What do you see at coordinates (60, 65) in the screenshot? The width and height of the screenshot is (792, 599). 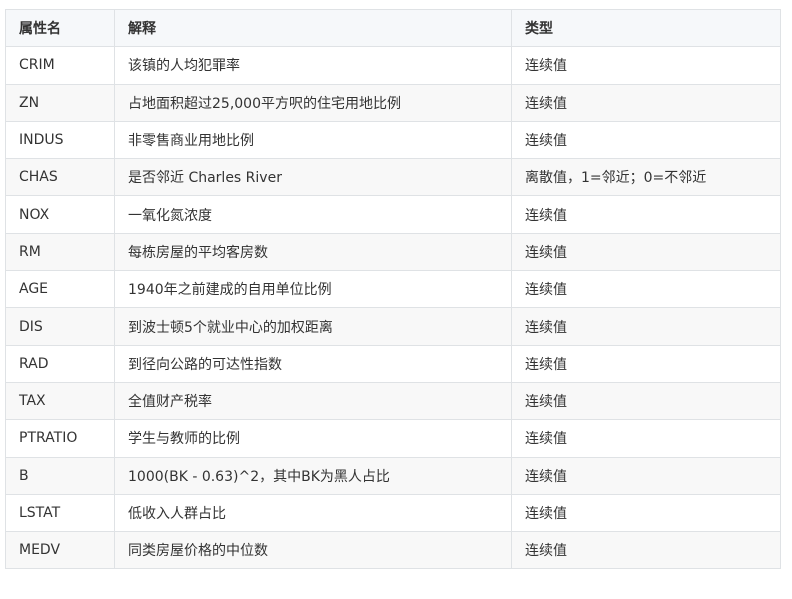 I see `cell-attribute-name: CRIM` at bounding box center [60, 65].